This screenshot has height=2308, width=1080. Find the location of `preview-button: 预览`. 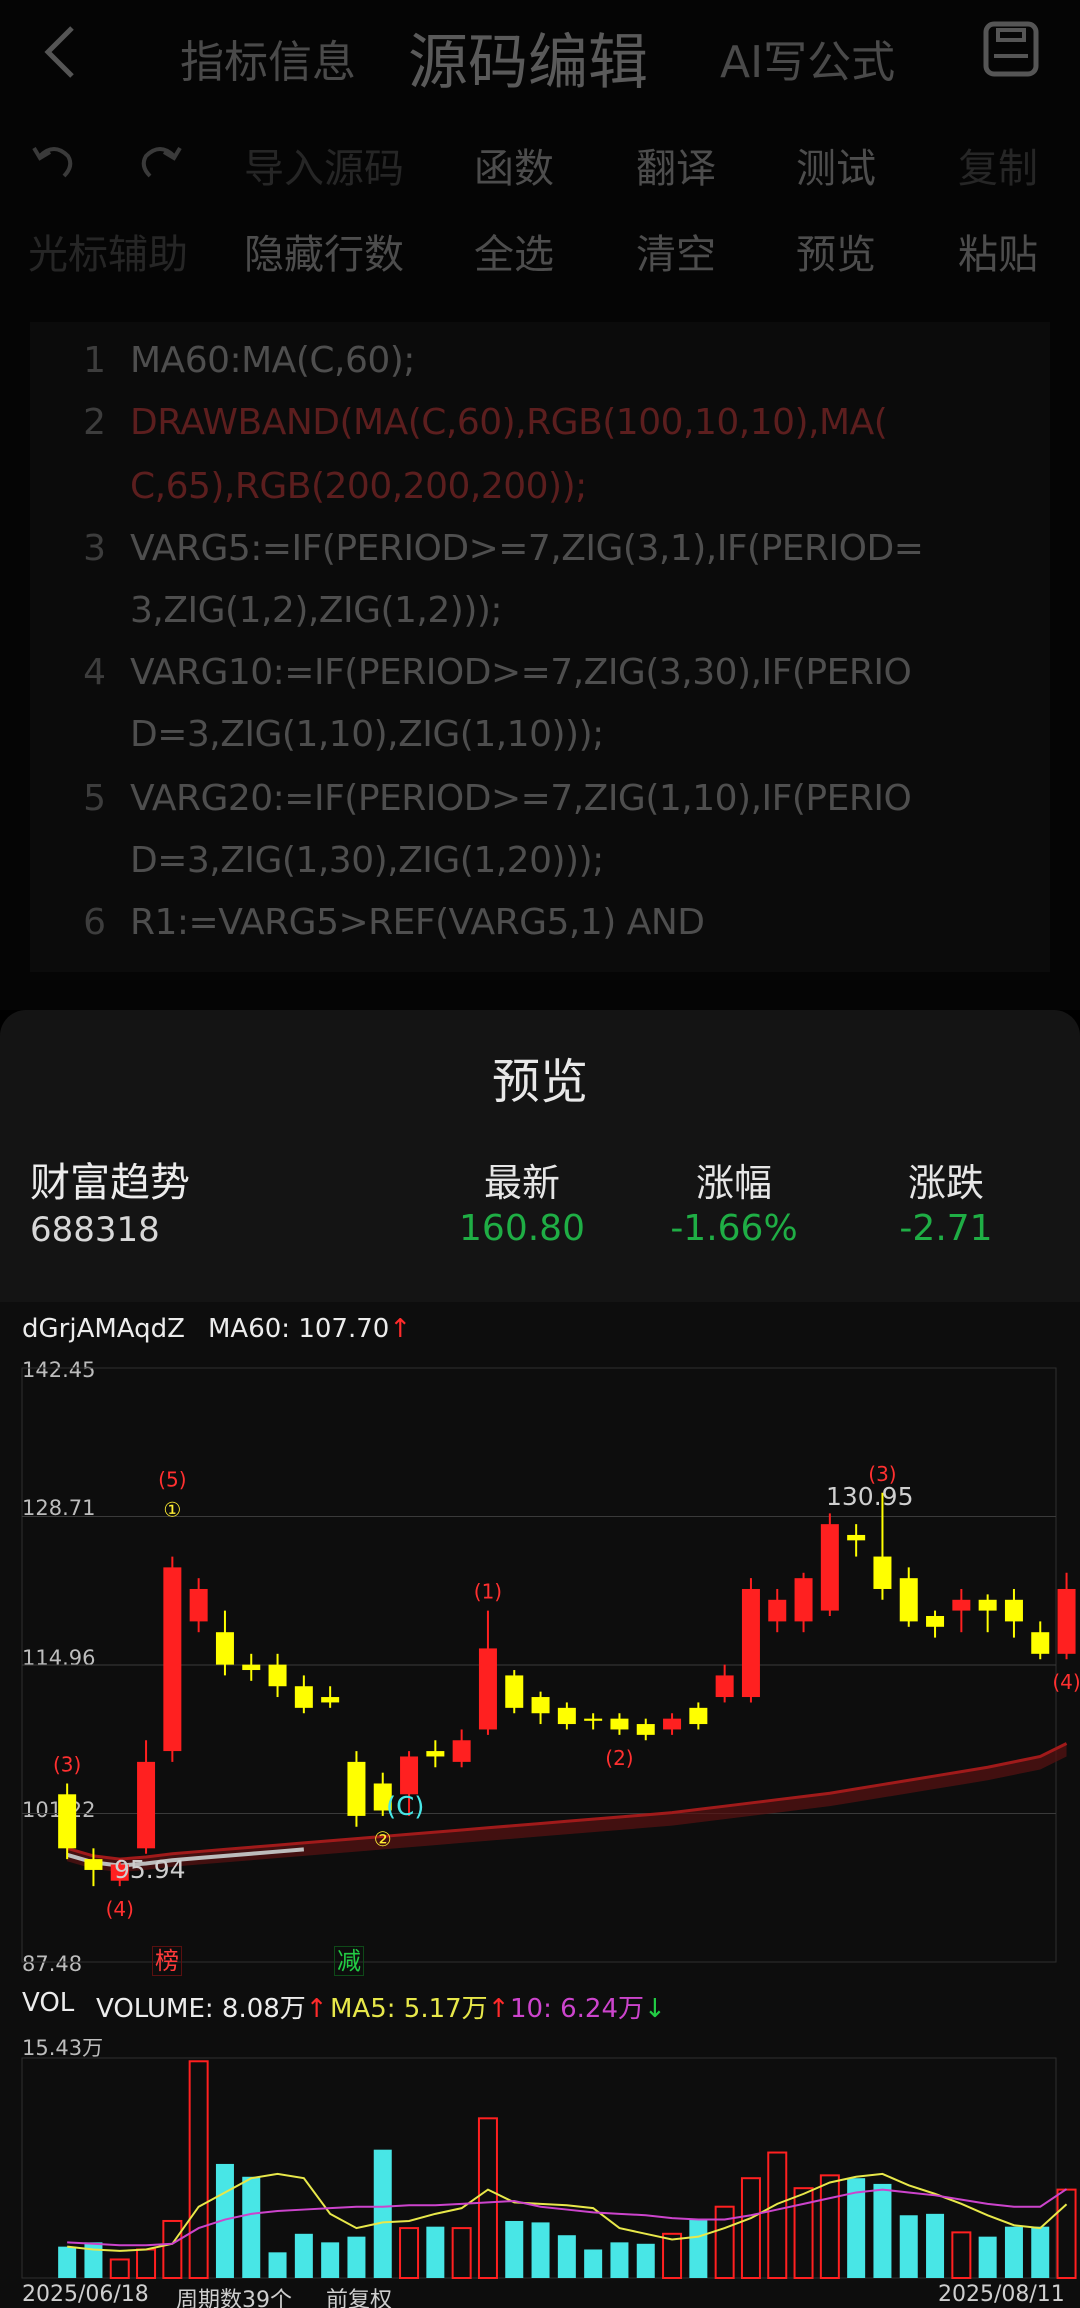

preview-button: 预览 is located at coordinates (836, 251).